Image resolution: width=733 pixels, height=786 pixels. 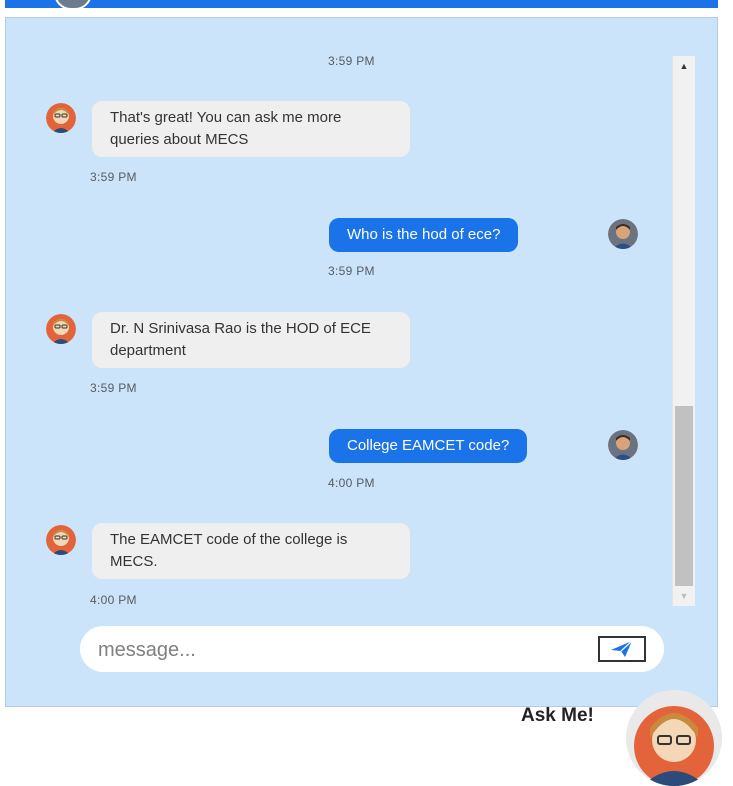 I want to click on message-input-bar, so click(x=372, y=649).